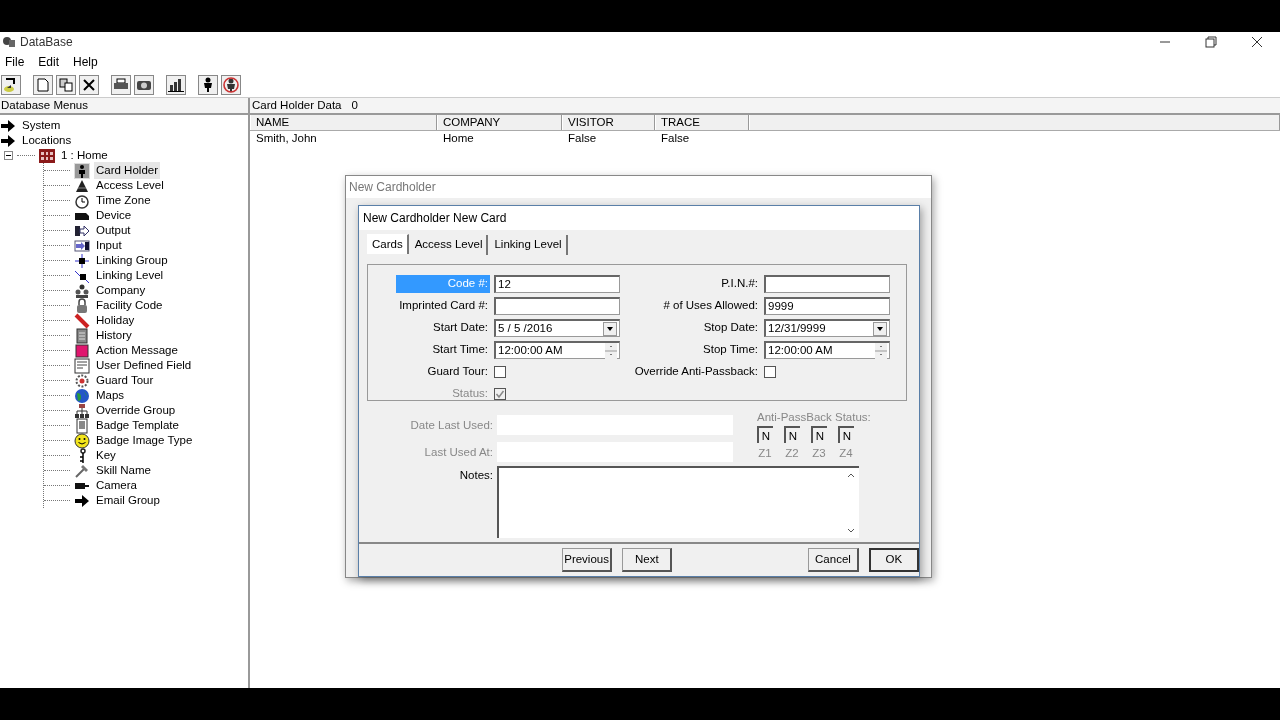 This screenshot has width=1280, height=720. Describe the element at coordinates (647, 560) in the screenshot. I see `dialog-button: Next` at that location.